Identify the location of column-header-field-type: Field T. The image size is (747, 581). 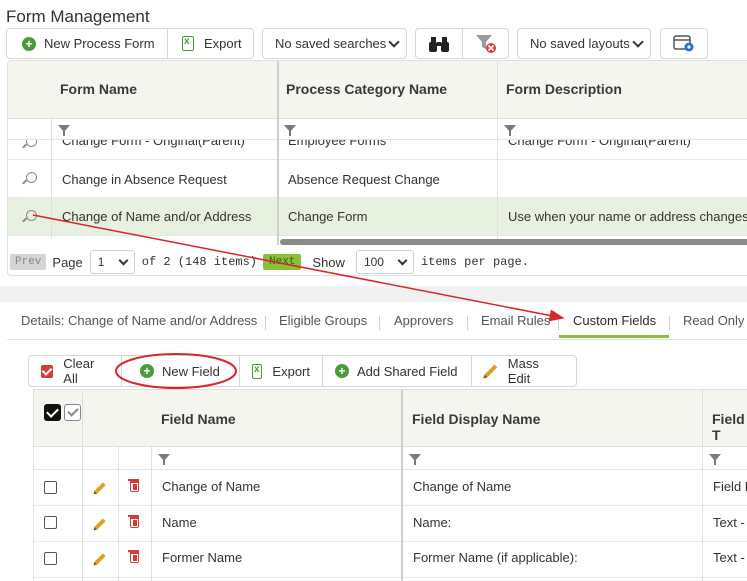
(729, 427).